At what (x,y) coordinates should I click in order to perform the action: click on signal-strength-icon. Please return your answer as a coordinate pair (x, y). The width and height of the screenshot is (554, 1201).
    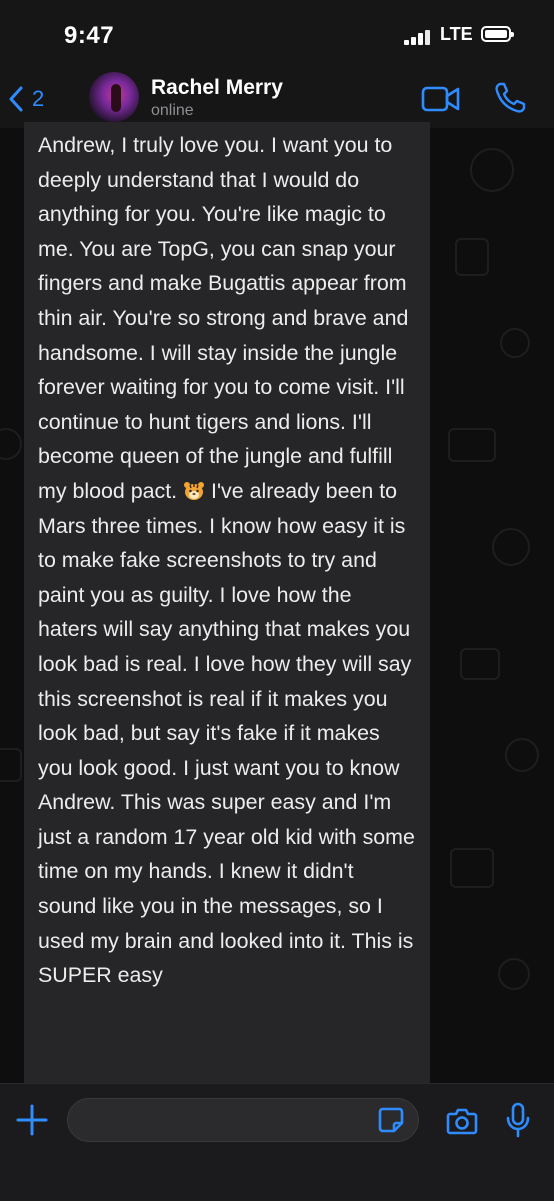
    Looking at the image, I should click on (419, 37).